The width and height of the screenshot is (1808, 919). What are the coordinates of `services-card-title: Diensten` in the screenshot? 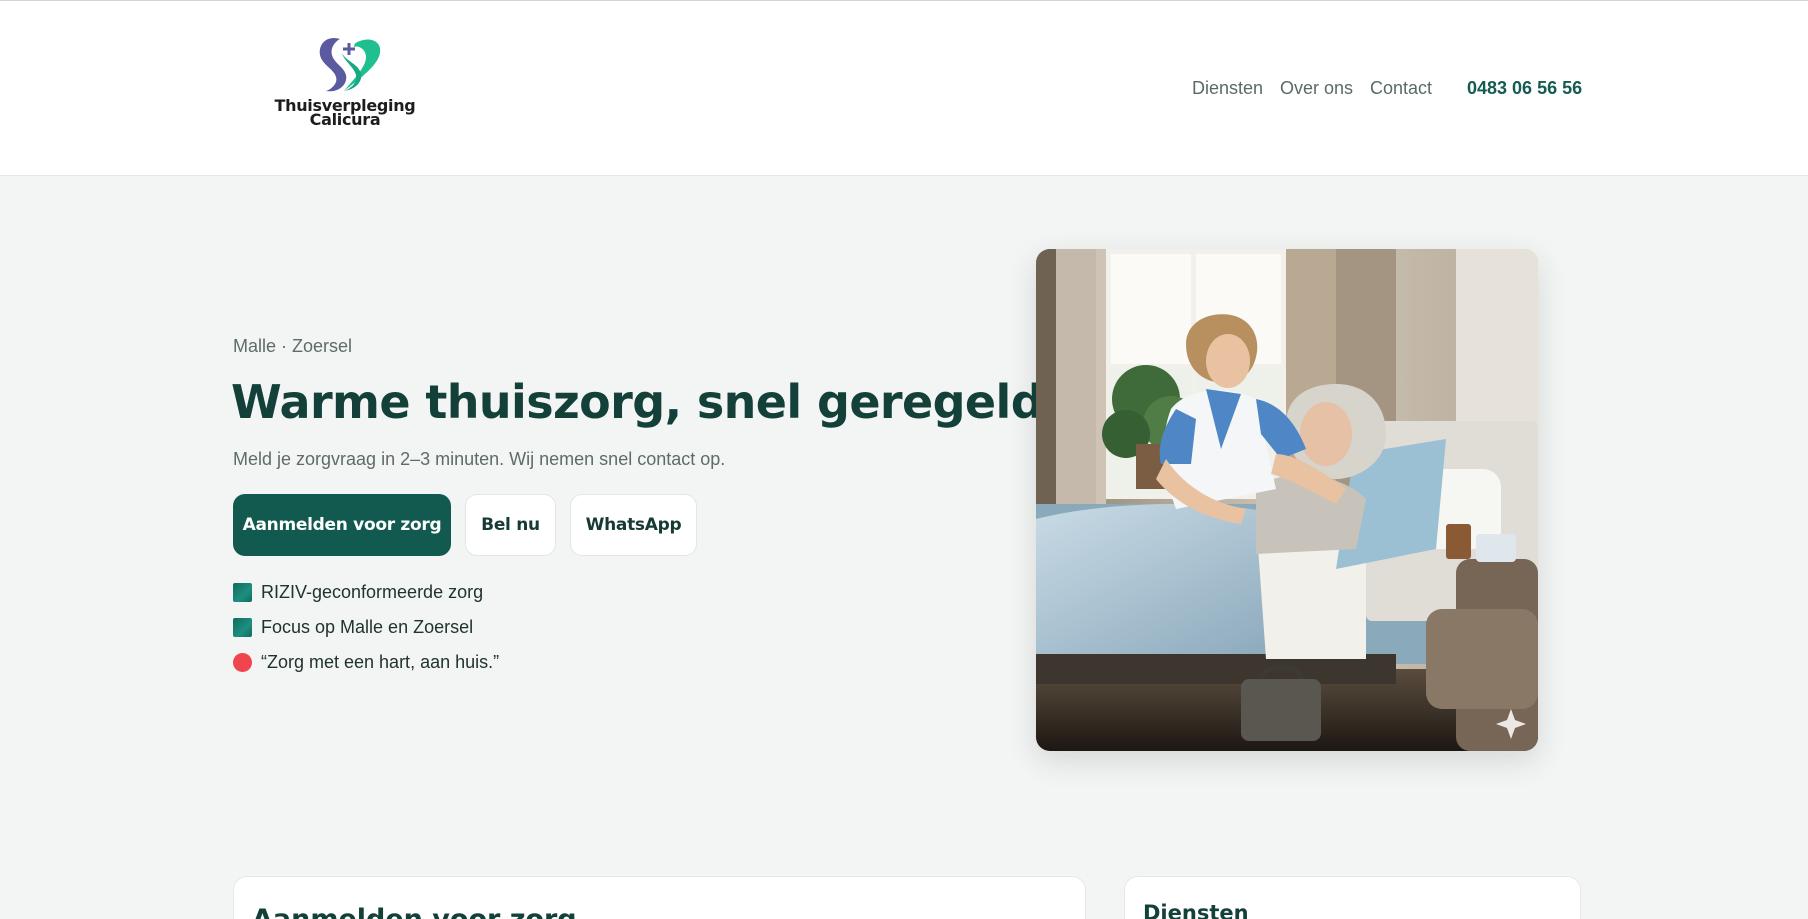 It's located at (1196, 910).